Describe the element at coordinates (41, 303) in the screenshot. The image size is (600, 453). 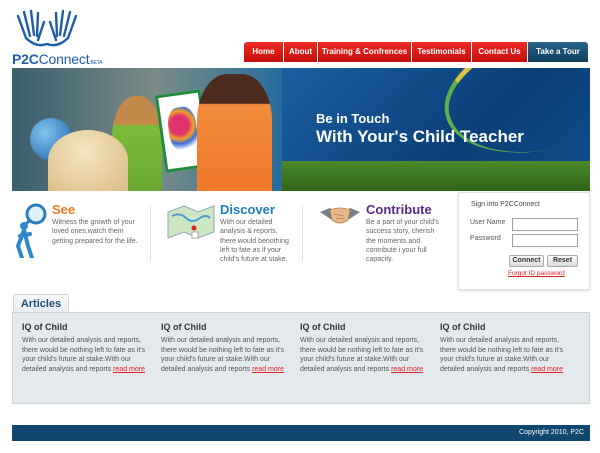
I see `tab-articles: Articles` at that location.